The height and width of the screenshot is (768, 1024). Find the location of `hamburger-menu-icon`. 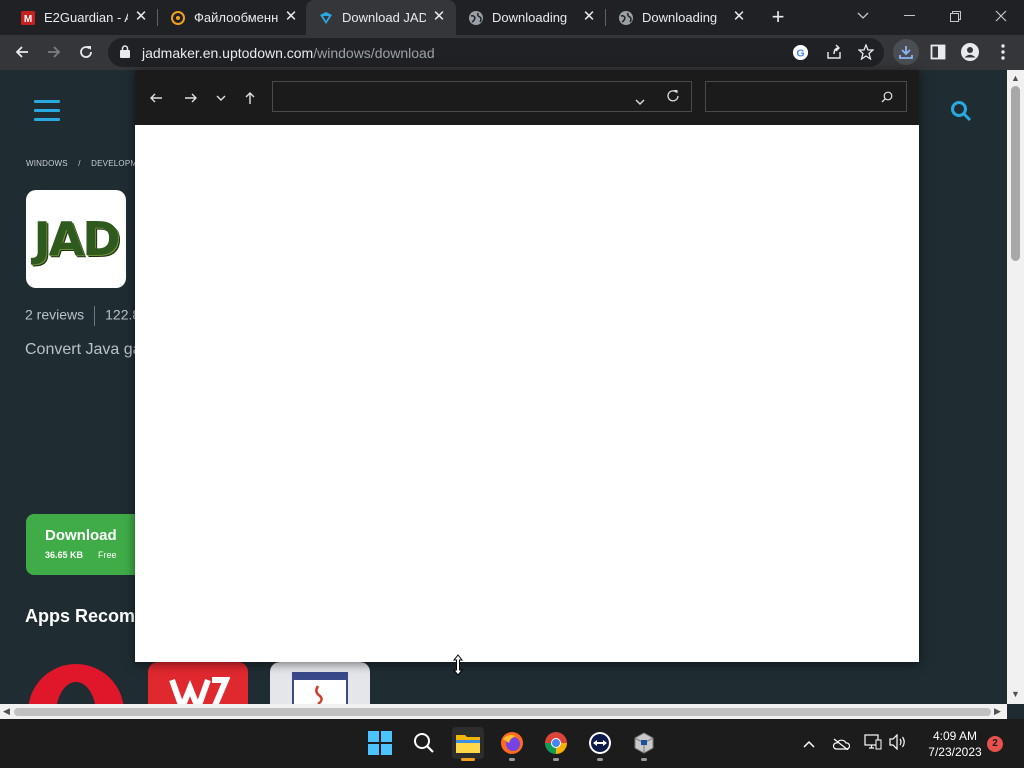

hamburger-menu-icon is located at coordinates (47, 111).